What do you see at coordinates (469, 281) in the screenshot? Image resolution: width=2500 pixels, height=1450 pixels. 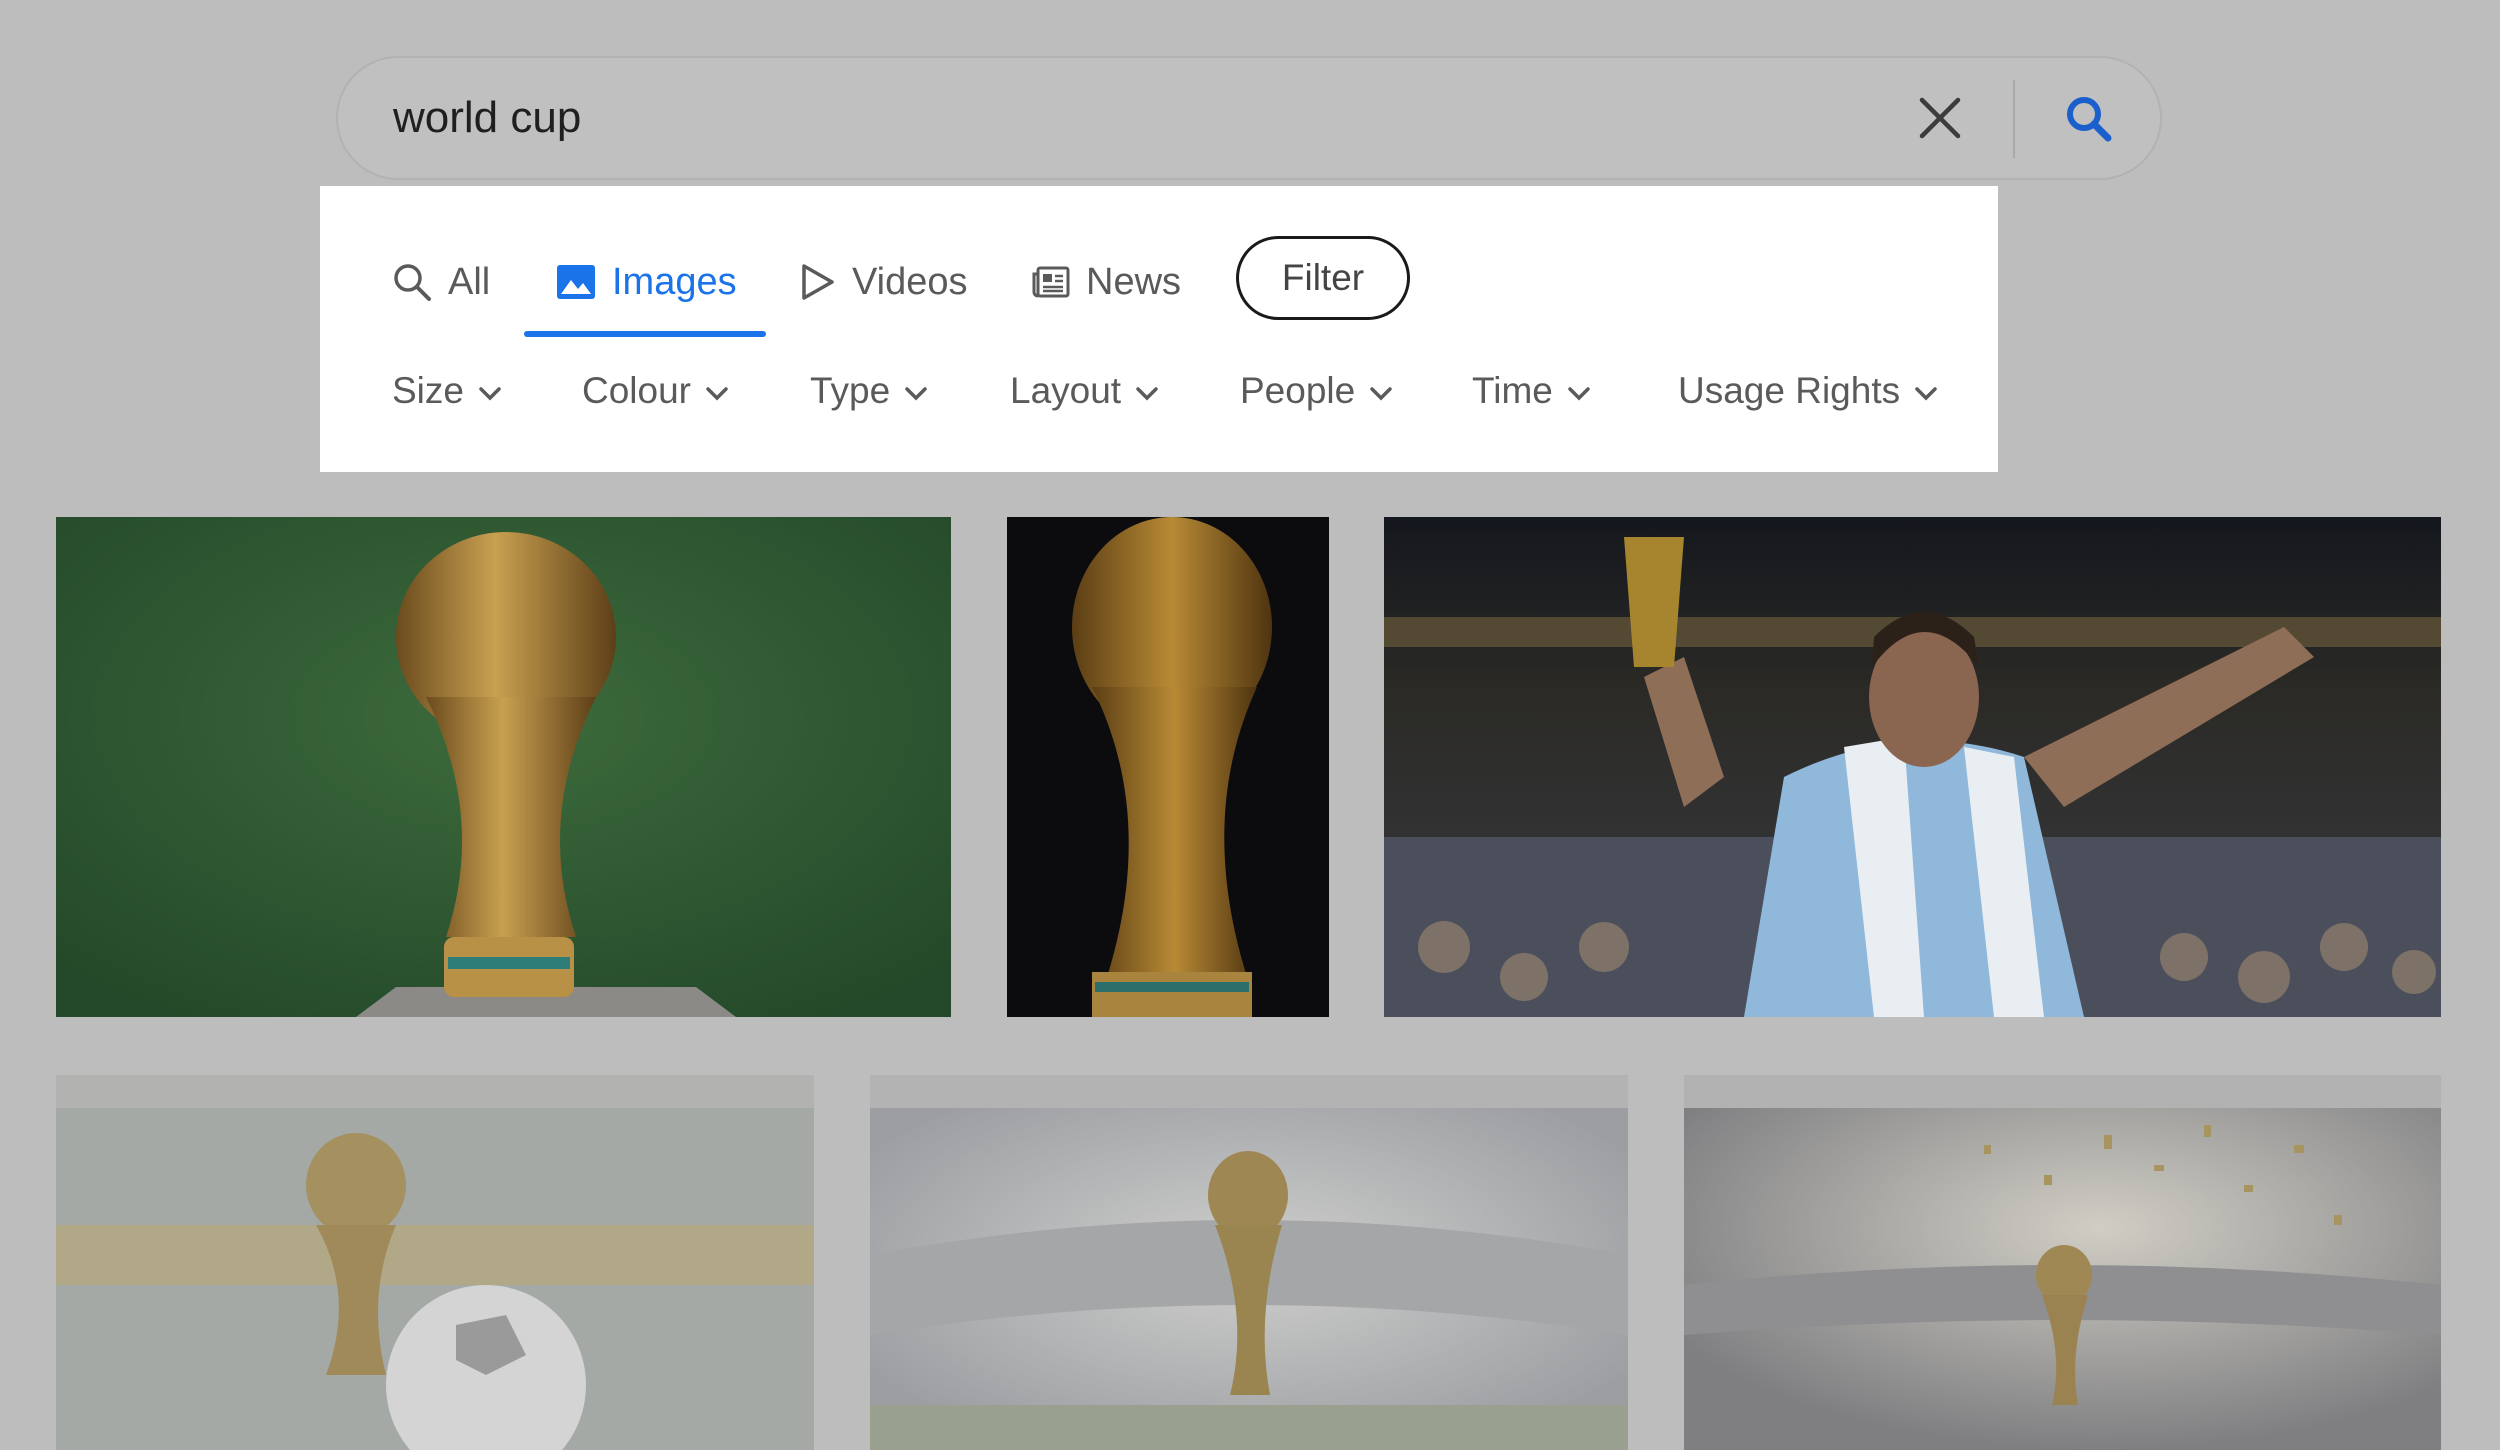 I see `tab-all-label: All` at bounding box center [469, 281].